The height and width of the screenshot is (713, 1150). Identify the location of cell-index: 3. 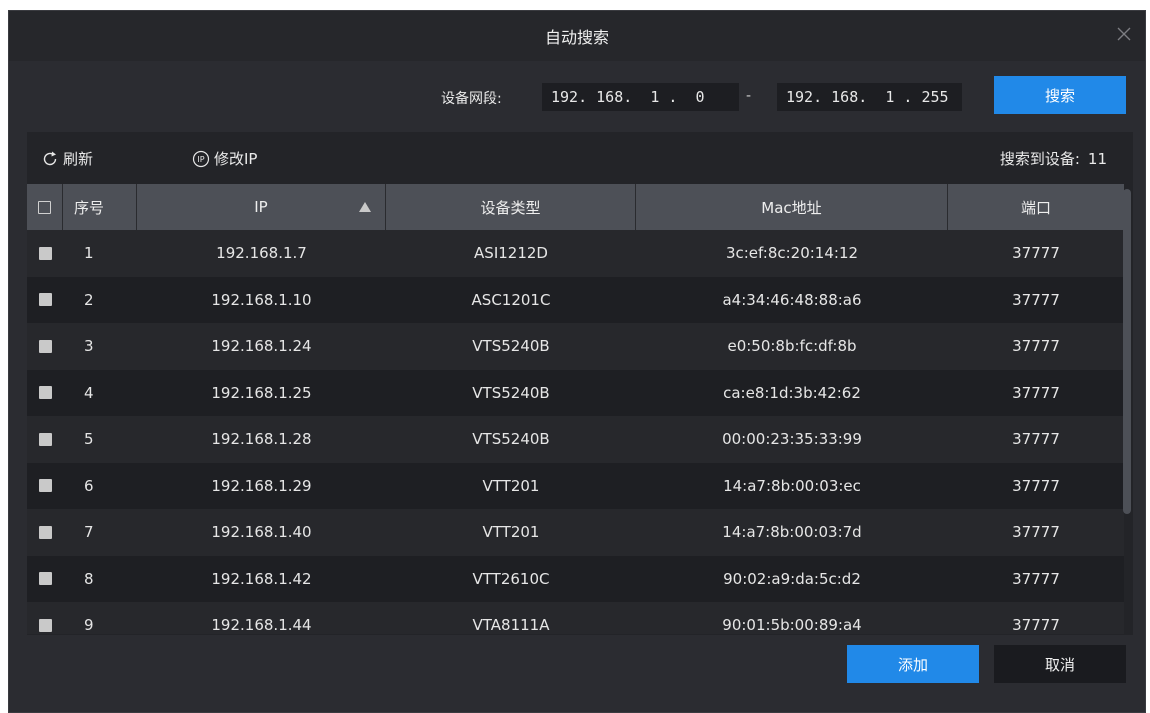
(89, 346).